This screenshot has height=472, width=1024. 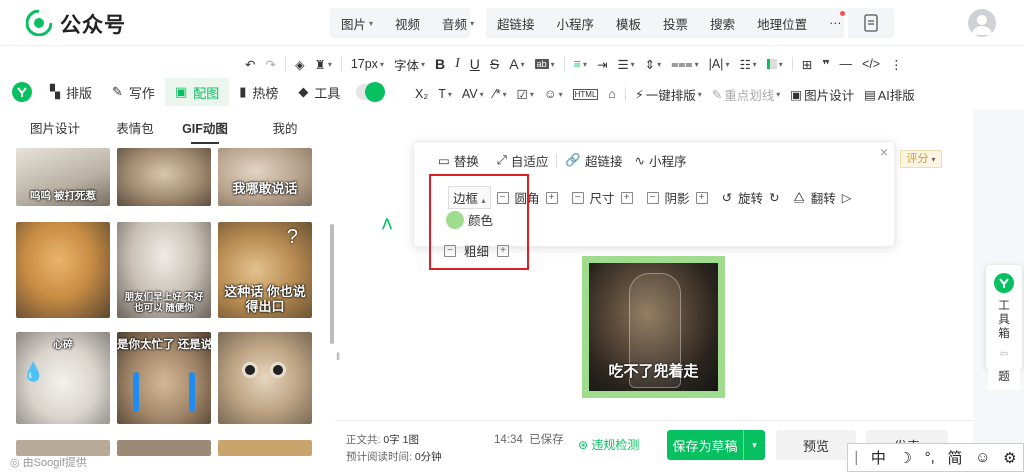 What do you see at coordinates (847, 197) in the screenshot?
I see `flip-right-icon: ▷` at bounding box center [847, 197].